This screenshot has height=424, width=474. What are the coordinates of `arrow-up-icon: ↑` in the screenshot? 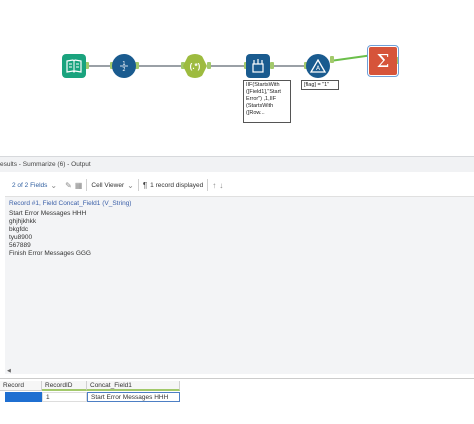 It's located at (214, 185).